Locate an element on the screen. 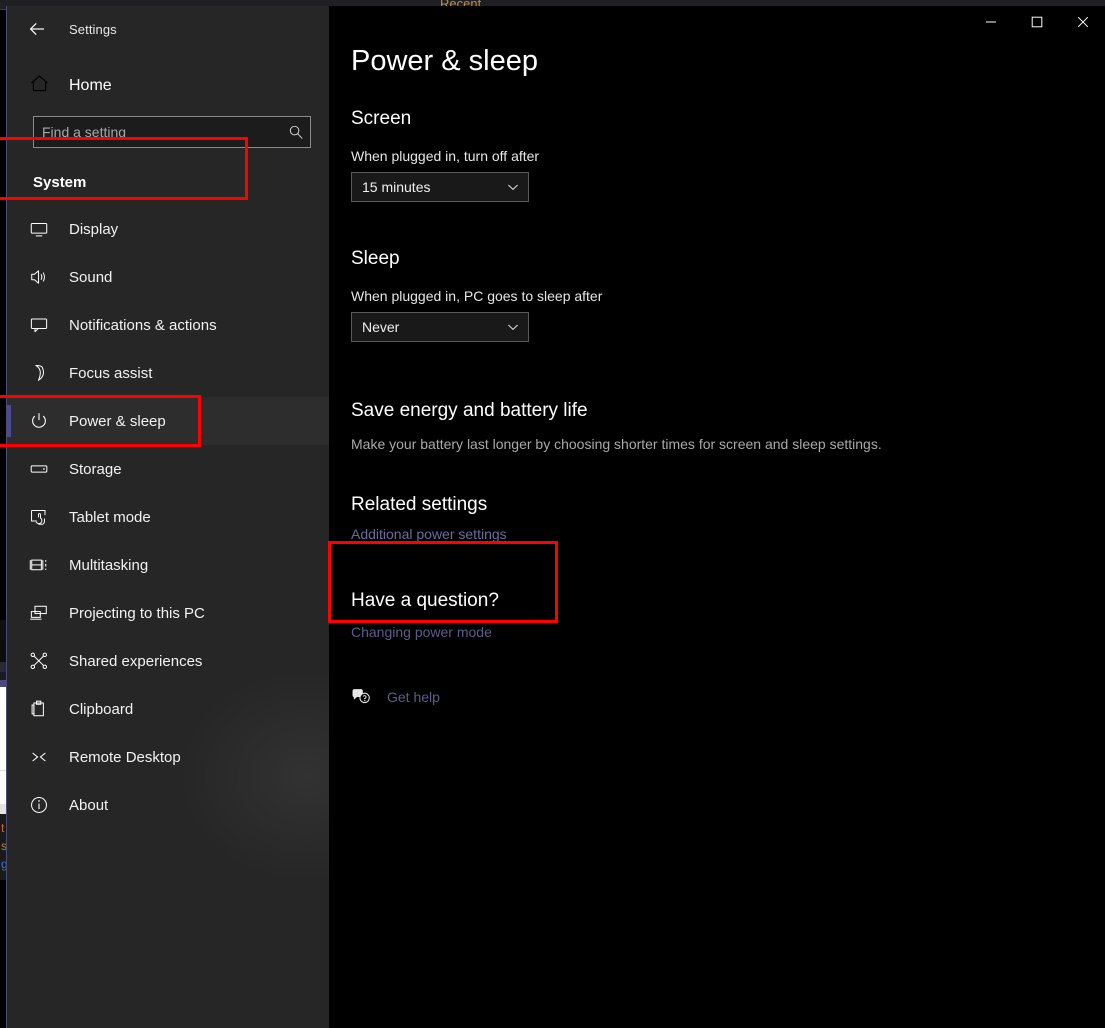  moon-icon is located at coordinates (45, 373).